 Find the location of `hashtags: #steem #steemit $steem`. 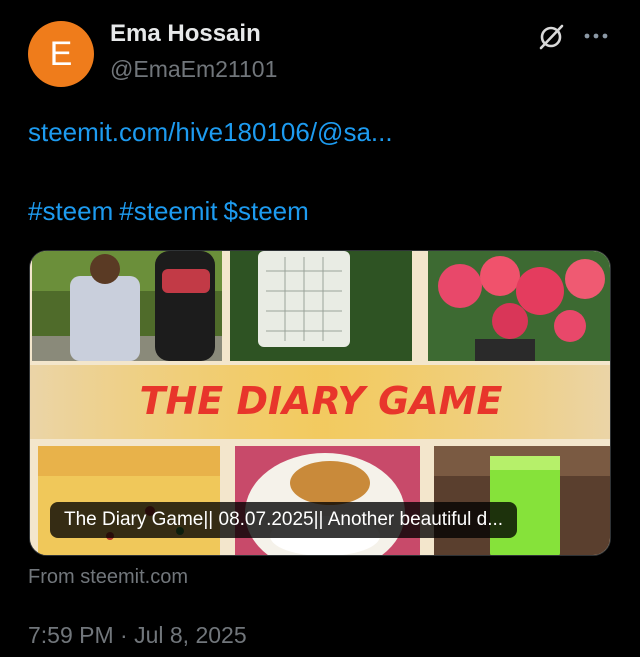

hashtags: #steem #steemit $steem is located at coordinates (171, 211).